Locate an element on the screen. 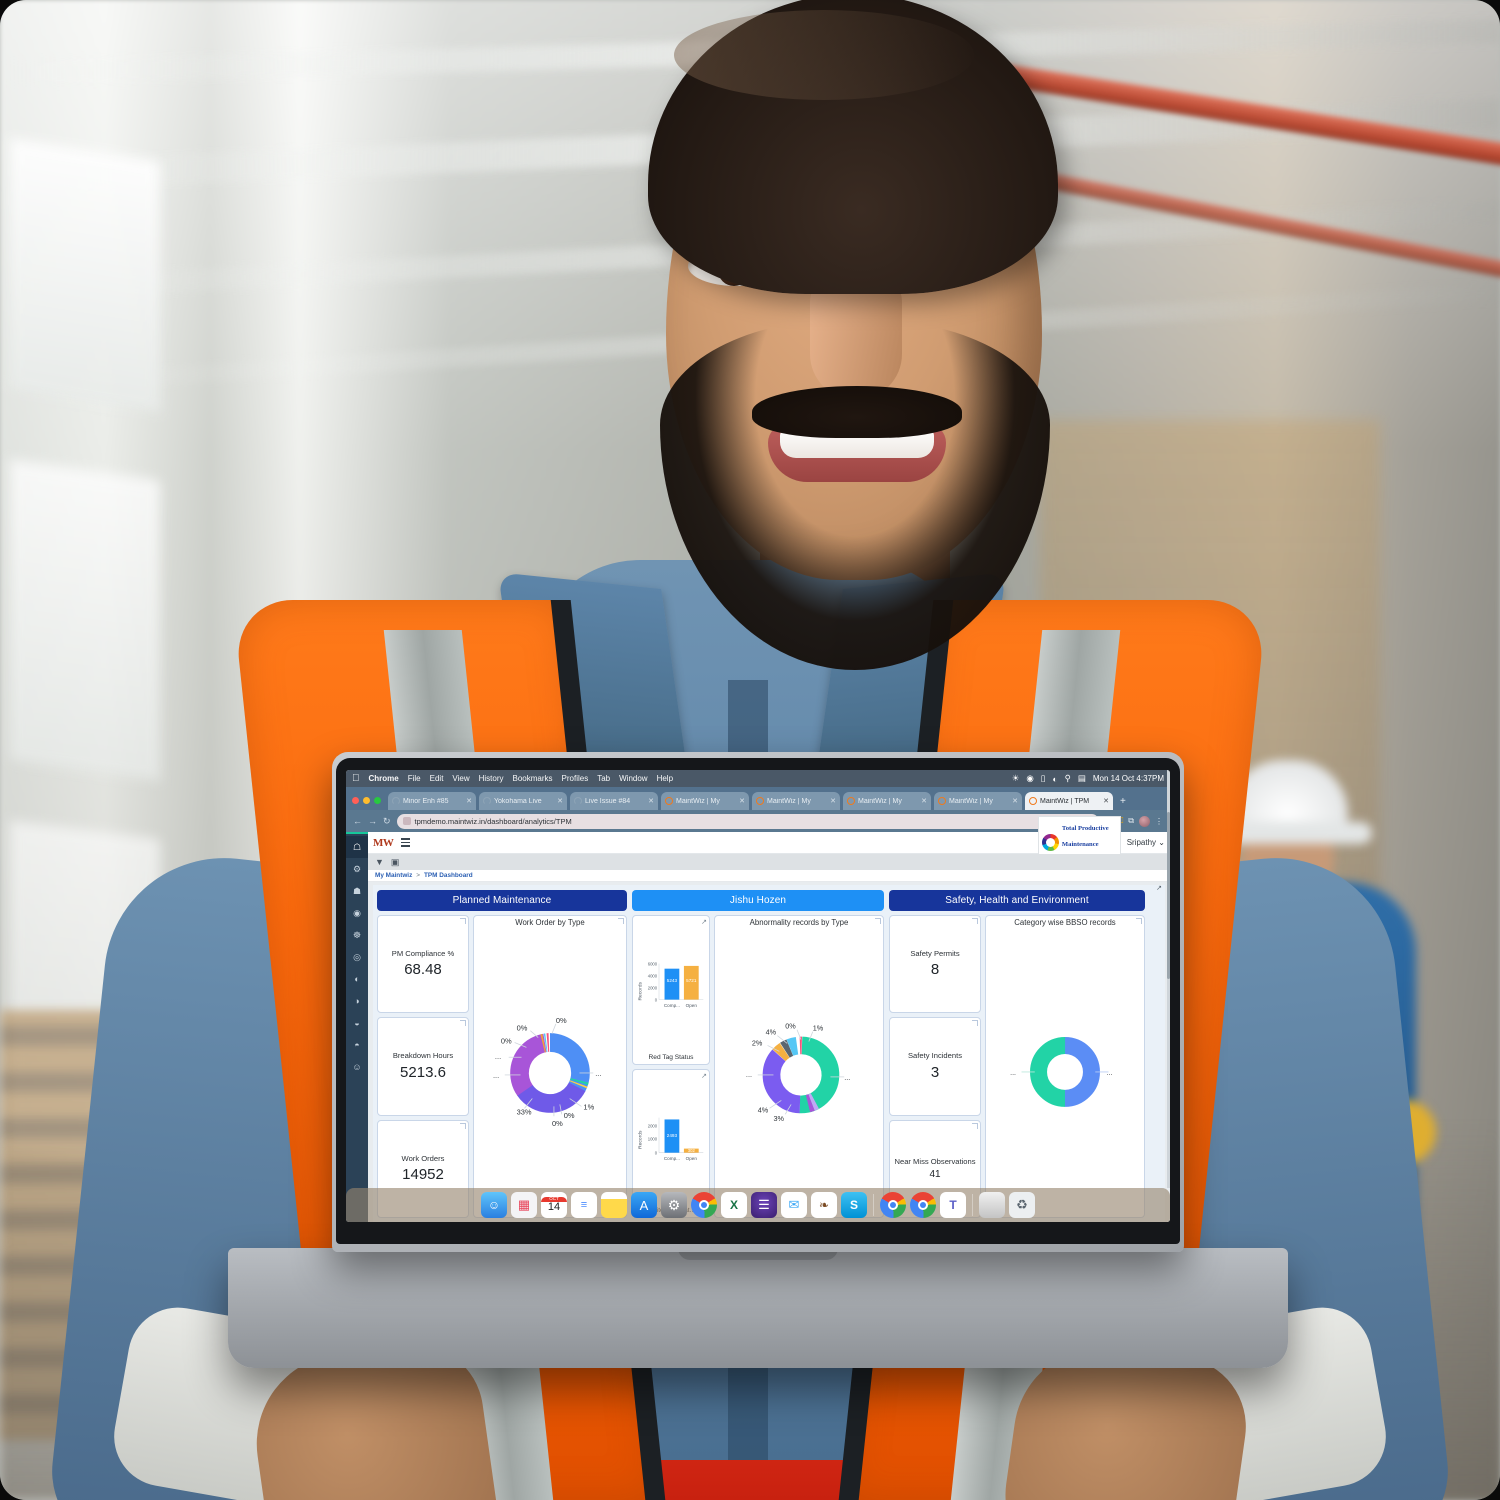 This screenshot has height=1500, width=1500. sidebar-item-tools: ◓ is located at coordinates (357, 1045).